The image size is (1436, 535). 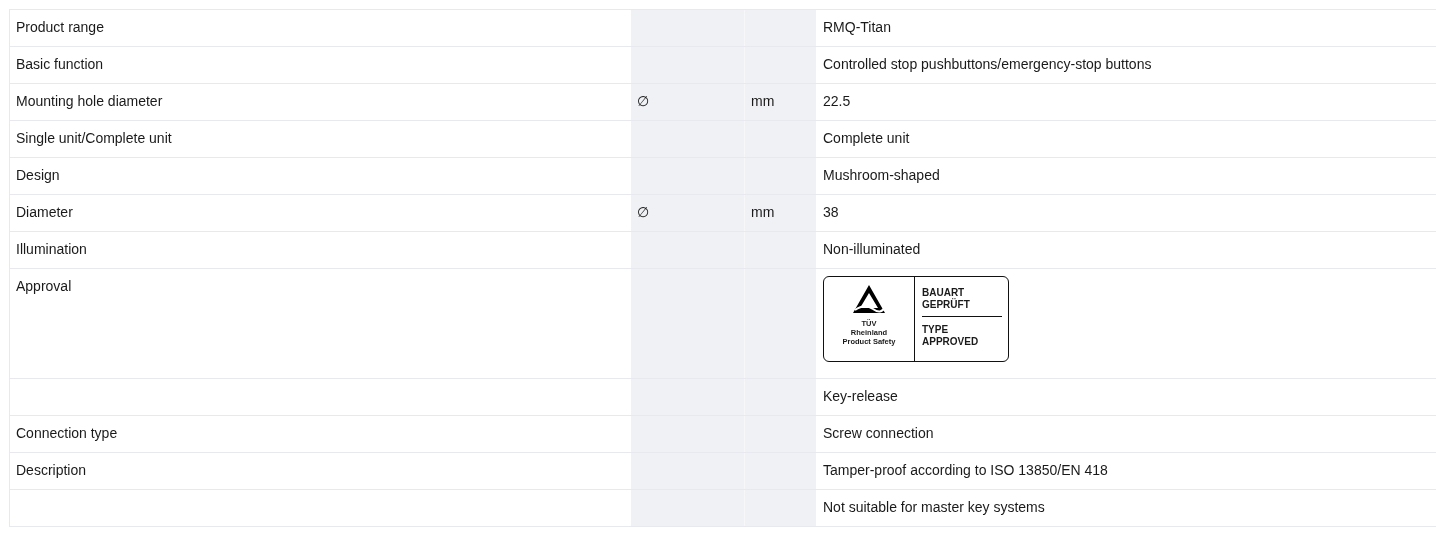 What do you see at coordinates (60, 64) in the screenshot?
I see `property-label: Basic function` at bounding box center [60, 64].